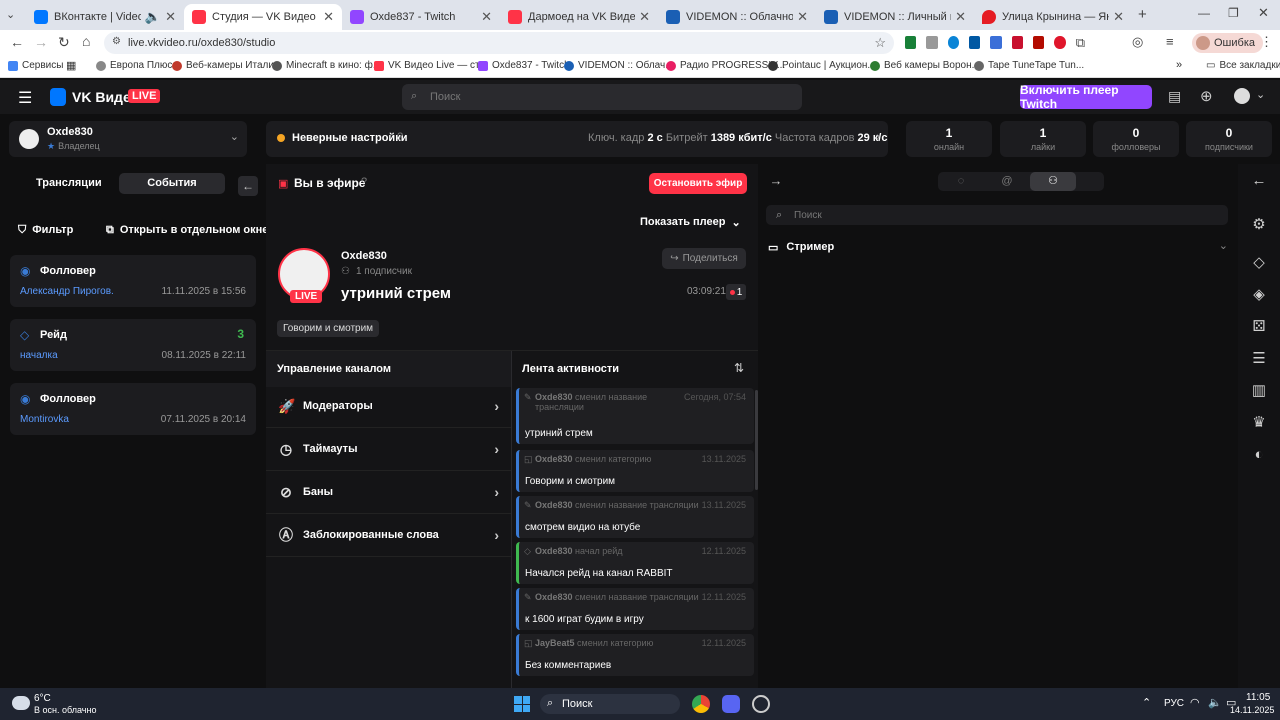  Describe the element at coordinates (1086, 97) in the screenshot. I see `enable-twitch-player-button: Включить плеер Twitch` at that location.